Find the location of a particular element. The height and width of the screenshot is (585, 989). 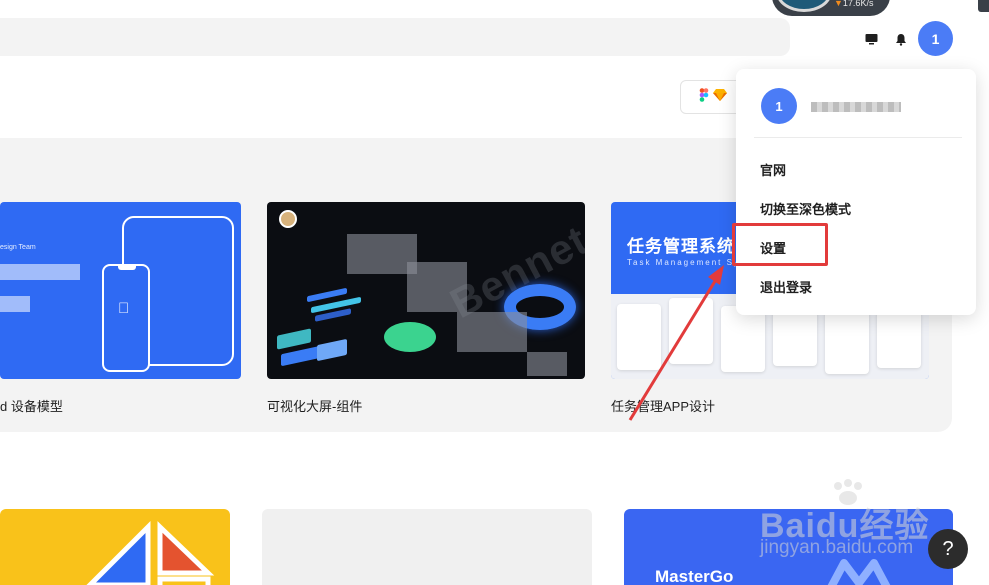

search-bar is located at coordinates (395, 37).